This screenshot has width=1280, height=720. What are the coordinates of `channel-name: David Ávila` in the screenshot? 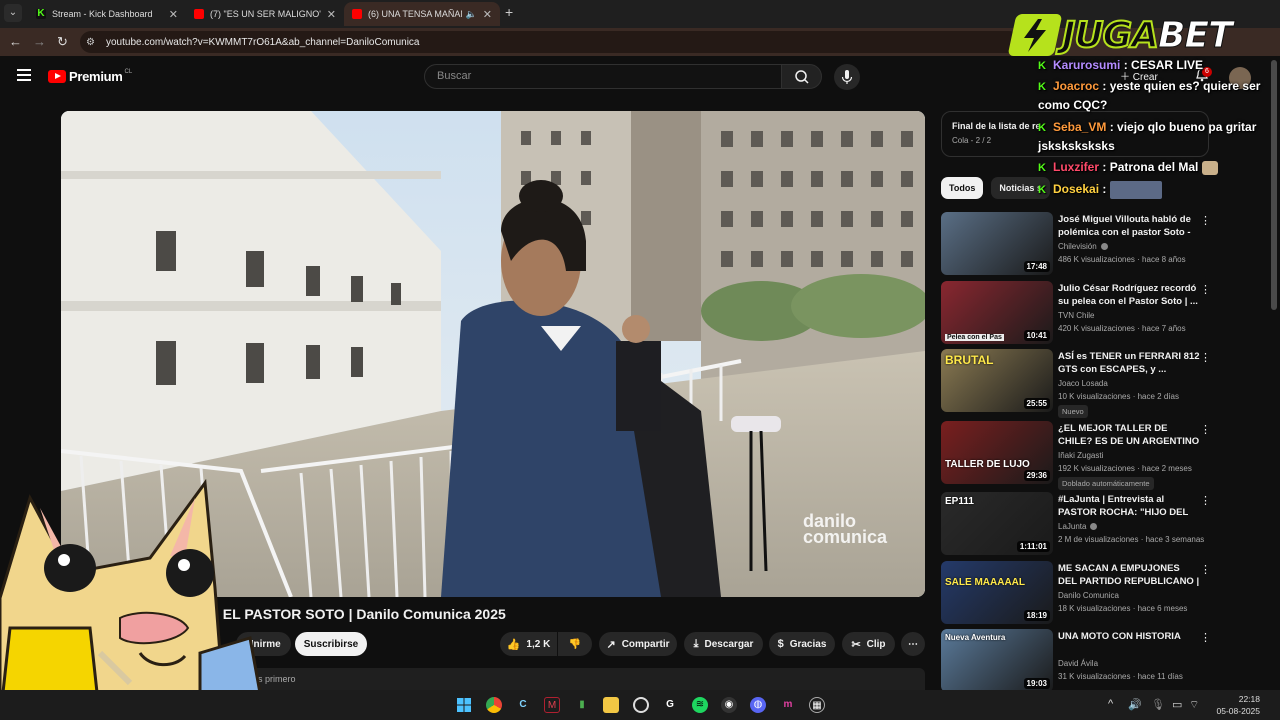 It's located at (1078, 663).